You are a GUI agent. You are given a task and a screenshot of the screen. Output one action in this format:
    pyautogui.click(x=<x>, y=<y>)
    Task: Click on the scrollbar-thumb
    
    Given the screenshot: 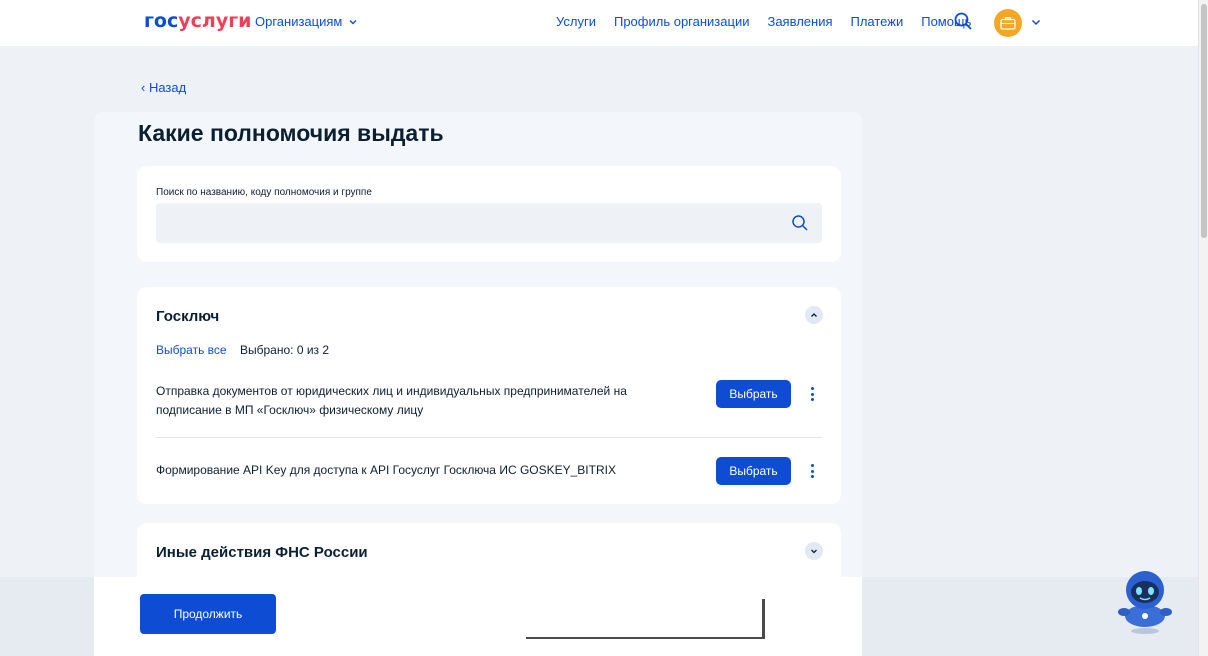 What is the action you would take?
    pyautogui.click(x=1204, y=121)
    